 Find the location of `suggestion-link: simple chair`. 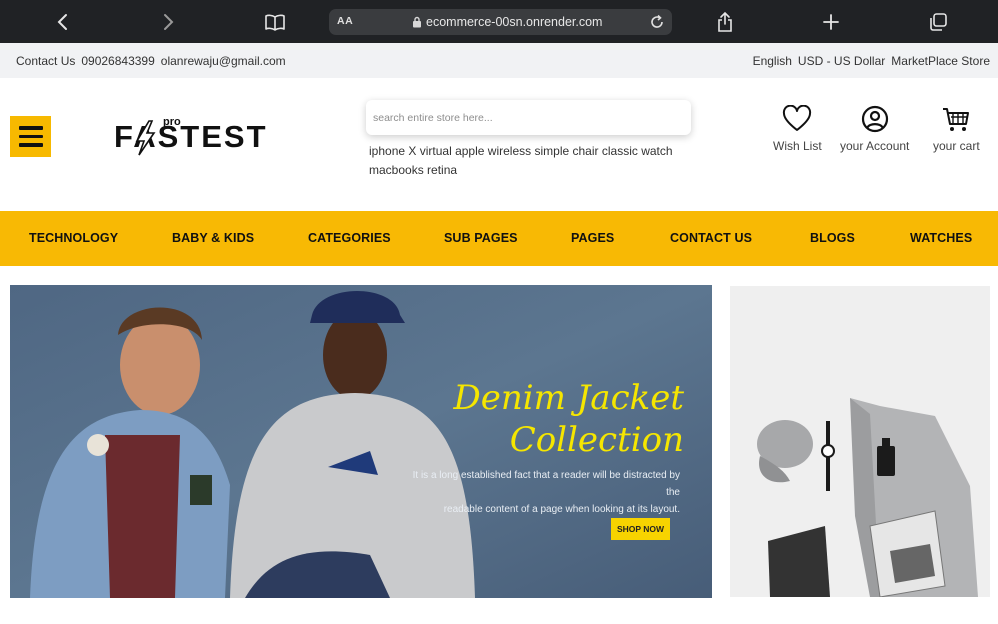

suggestion-link: simple chair is located at coordinates (566, 151).